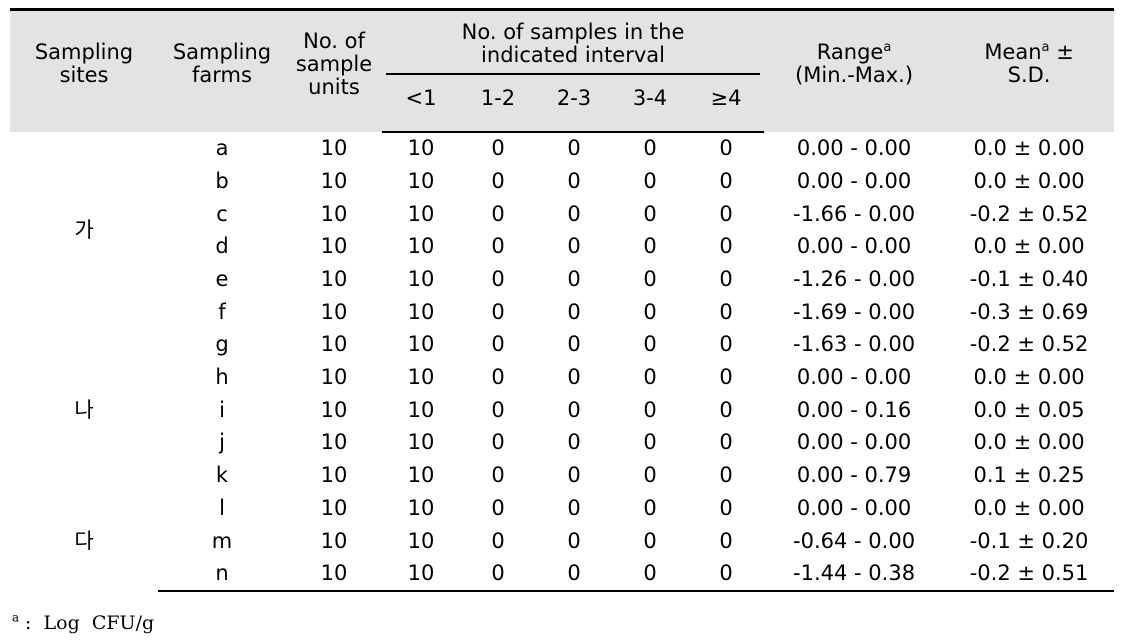 The image size is (1125, 643). Describe the element at coordinates (222, 378) in the screenshot. I see `cell-sampling-farm: h` at that location.